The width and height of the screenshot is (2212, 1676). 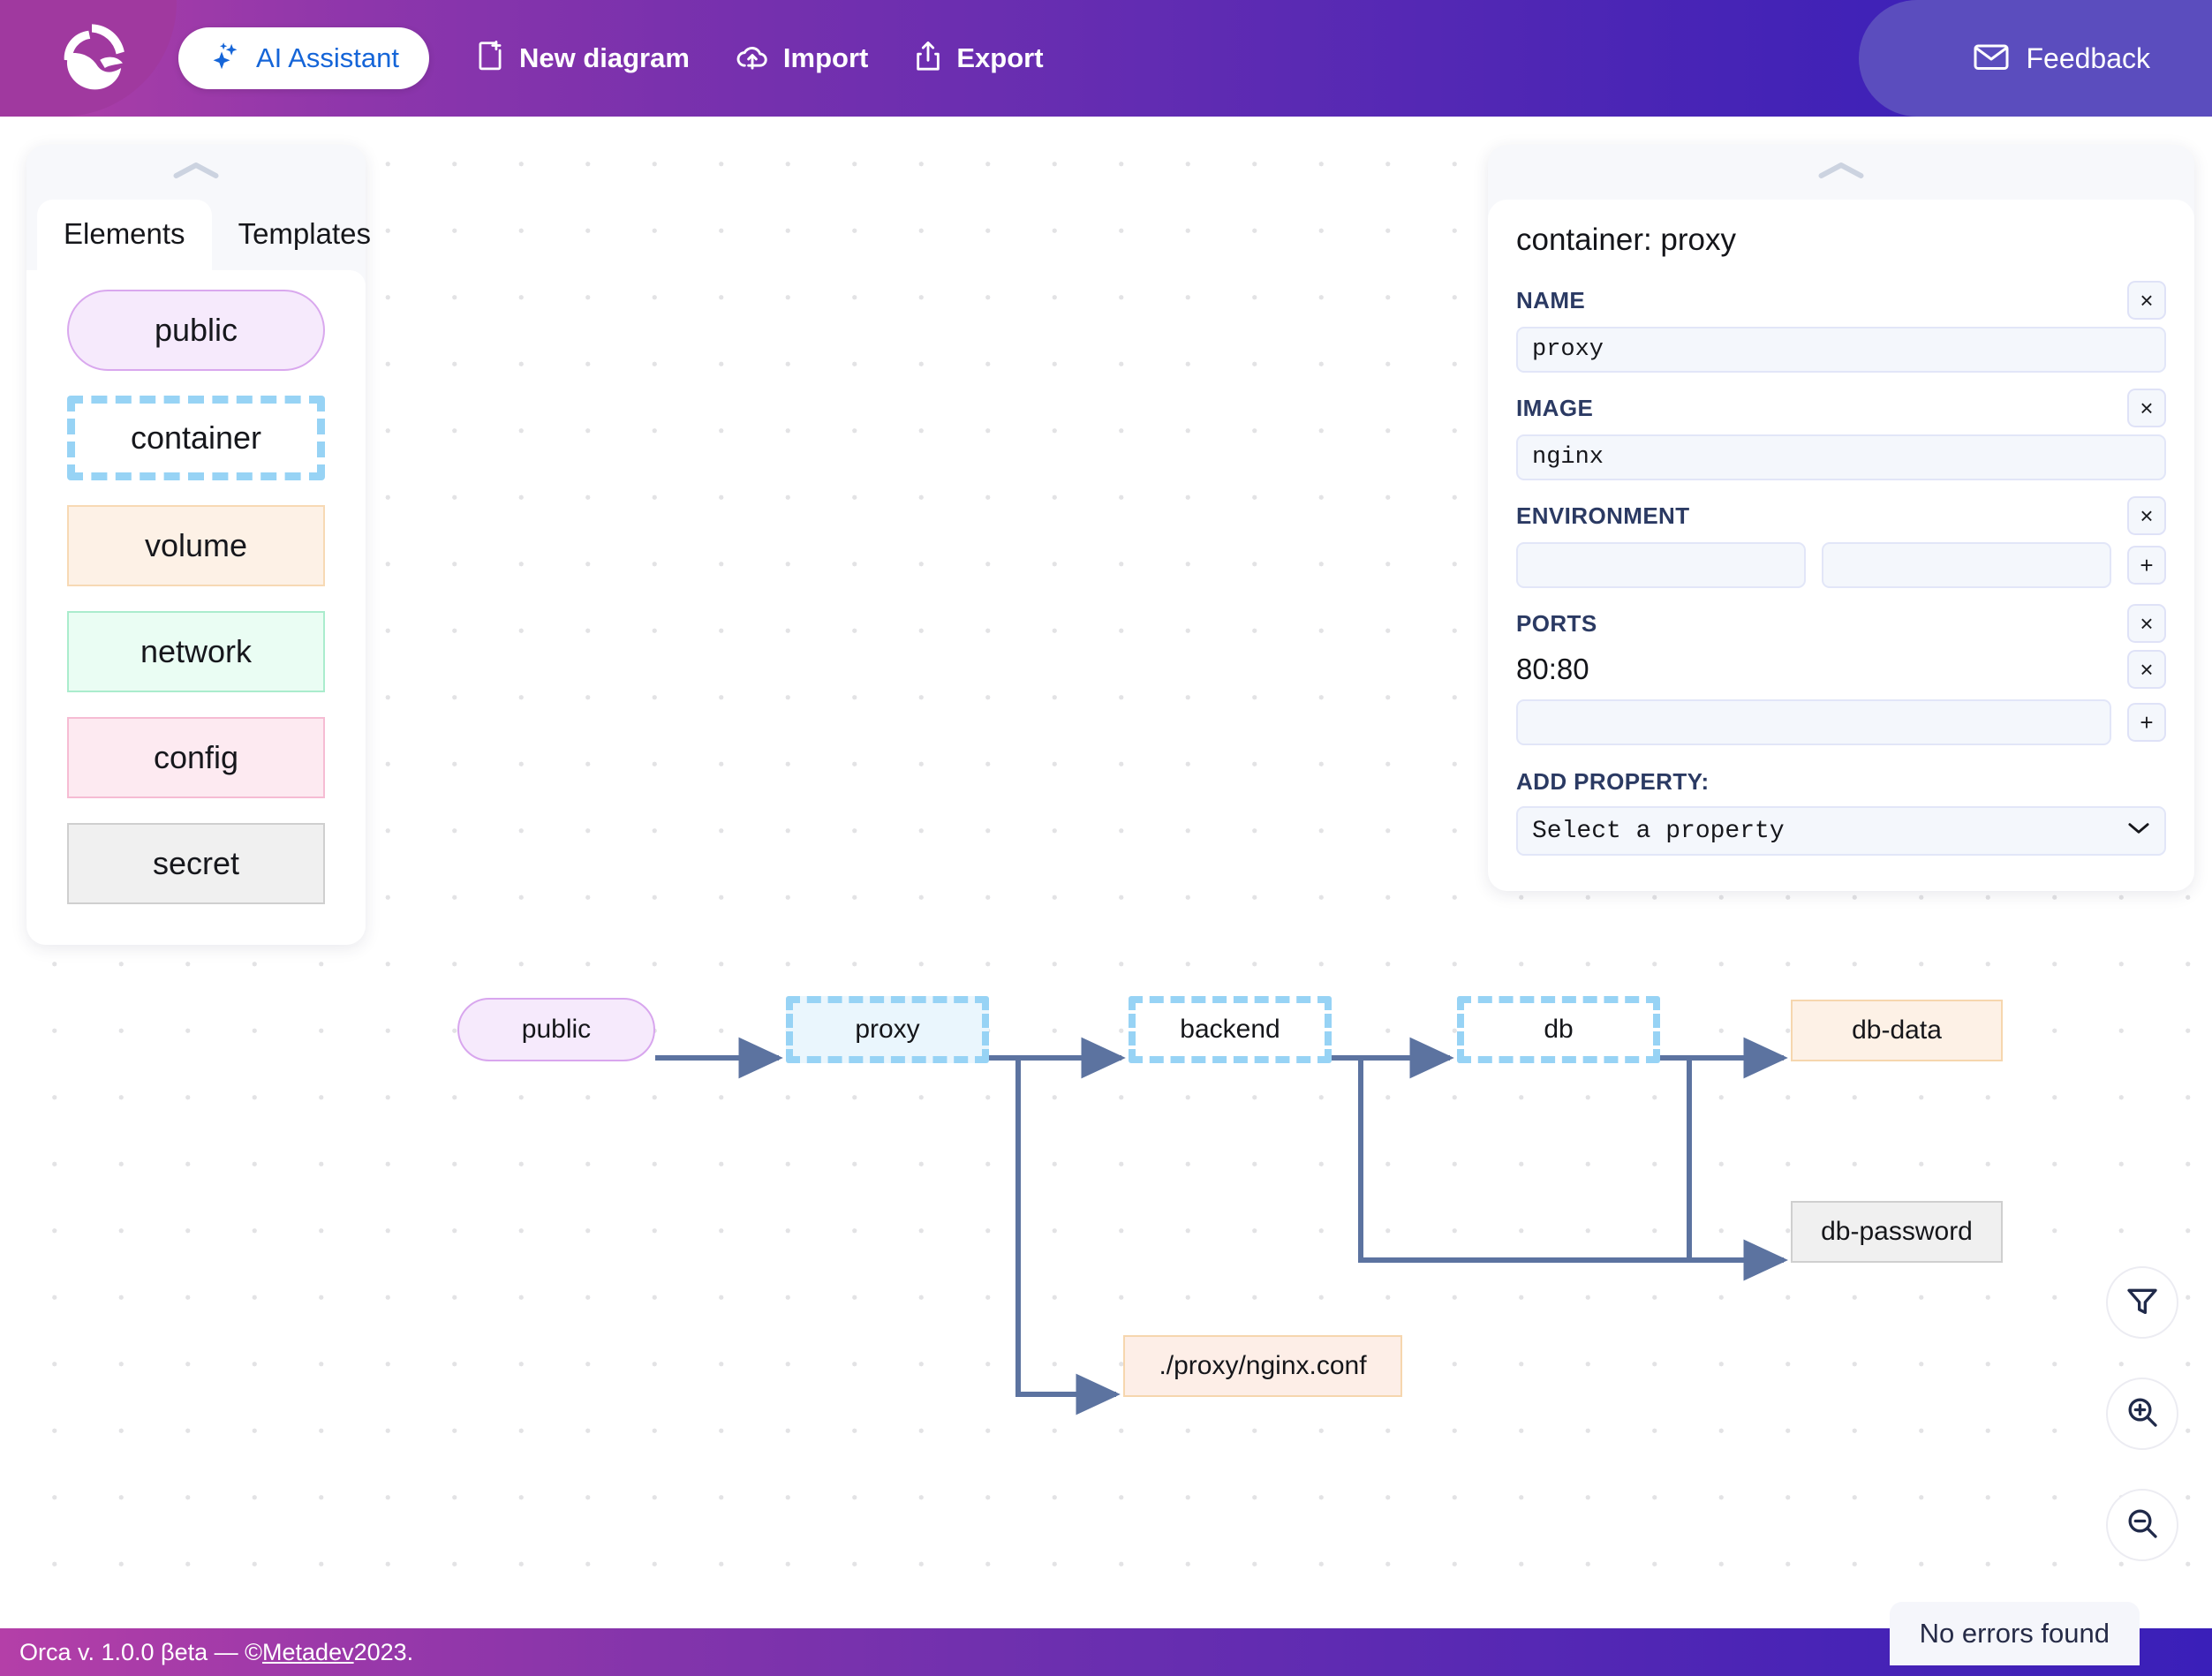 I want to click on zoom-out-button, so click(x=2142, y=1525).